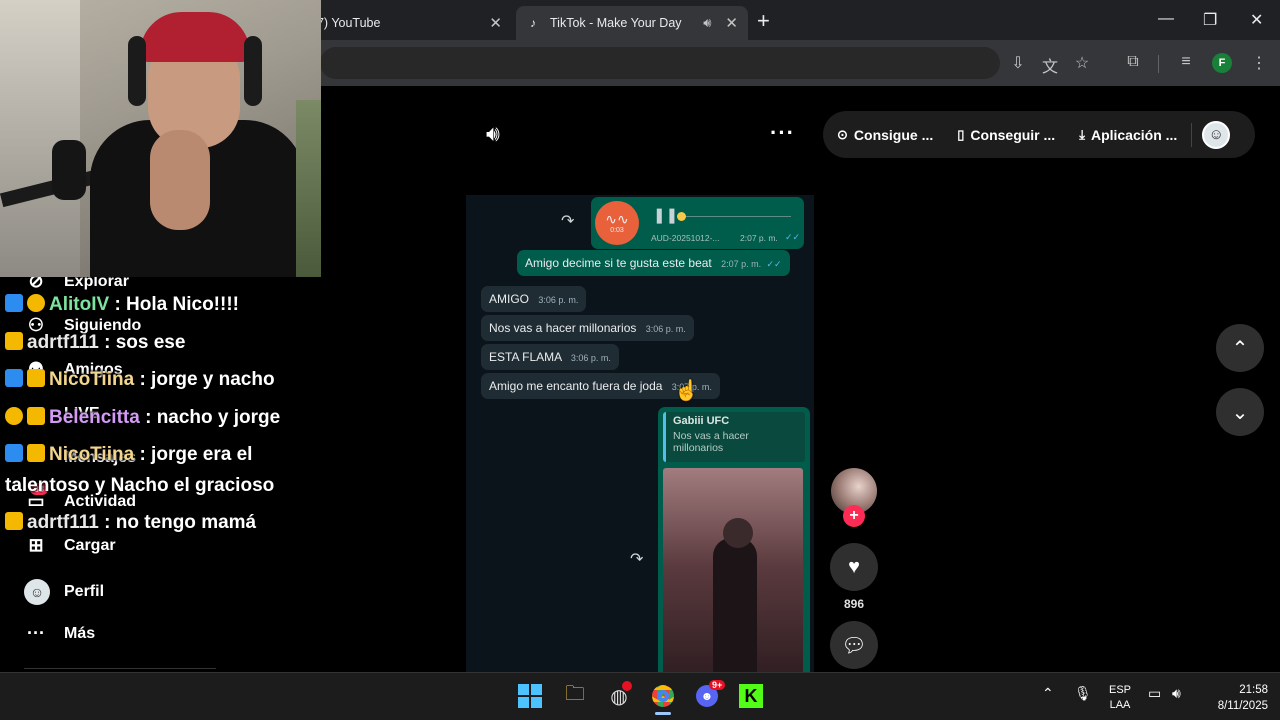 This screenshot has height=720, width=1280. I want to click on toolbar-divider, so click(1158, 64).